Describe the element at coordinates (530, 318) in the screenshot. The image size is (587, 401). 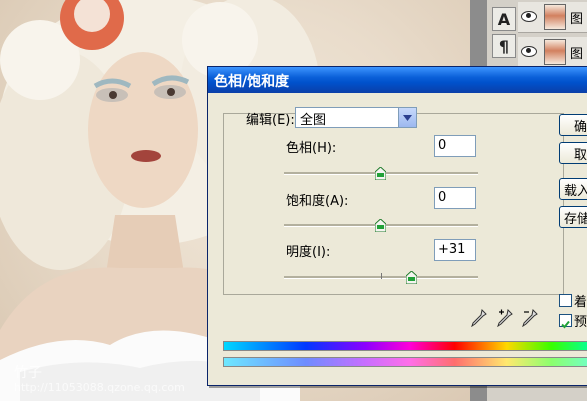
I see `eyedropper-minus-icon` at that location.